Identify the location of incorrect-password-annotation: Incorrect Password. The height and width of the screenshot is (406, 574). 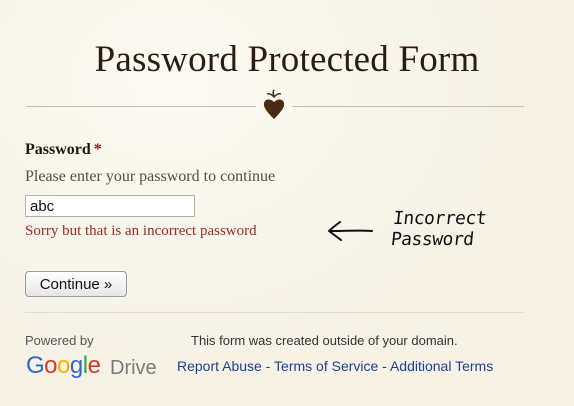
(438, 229).